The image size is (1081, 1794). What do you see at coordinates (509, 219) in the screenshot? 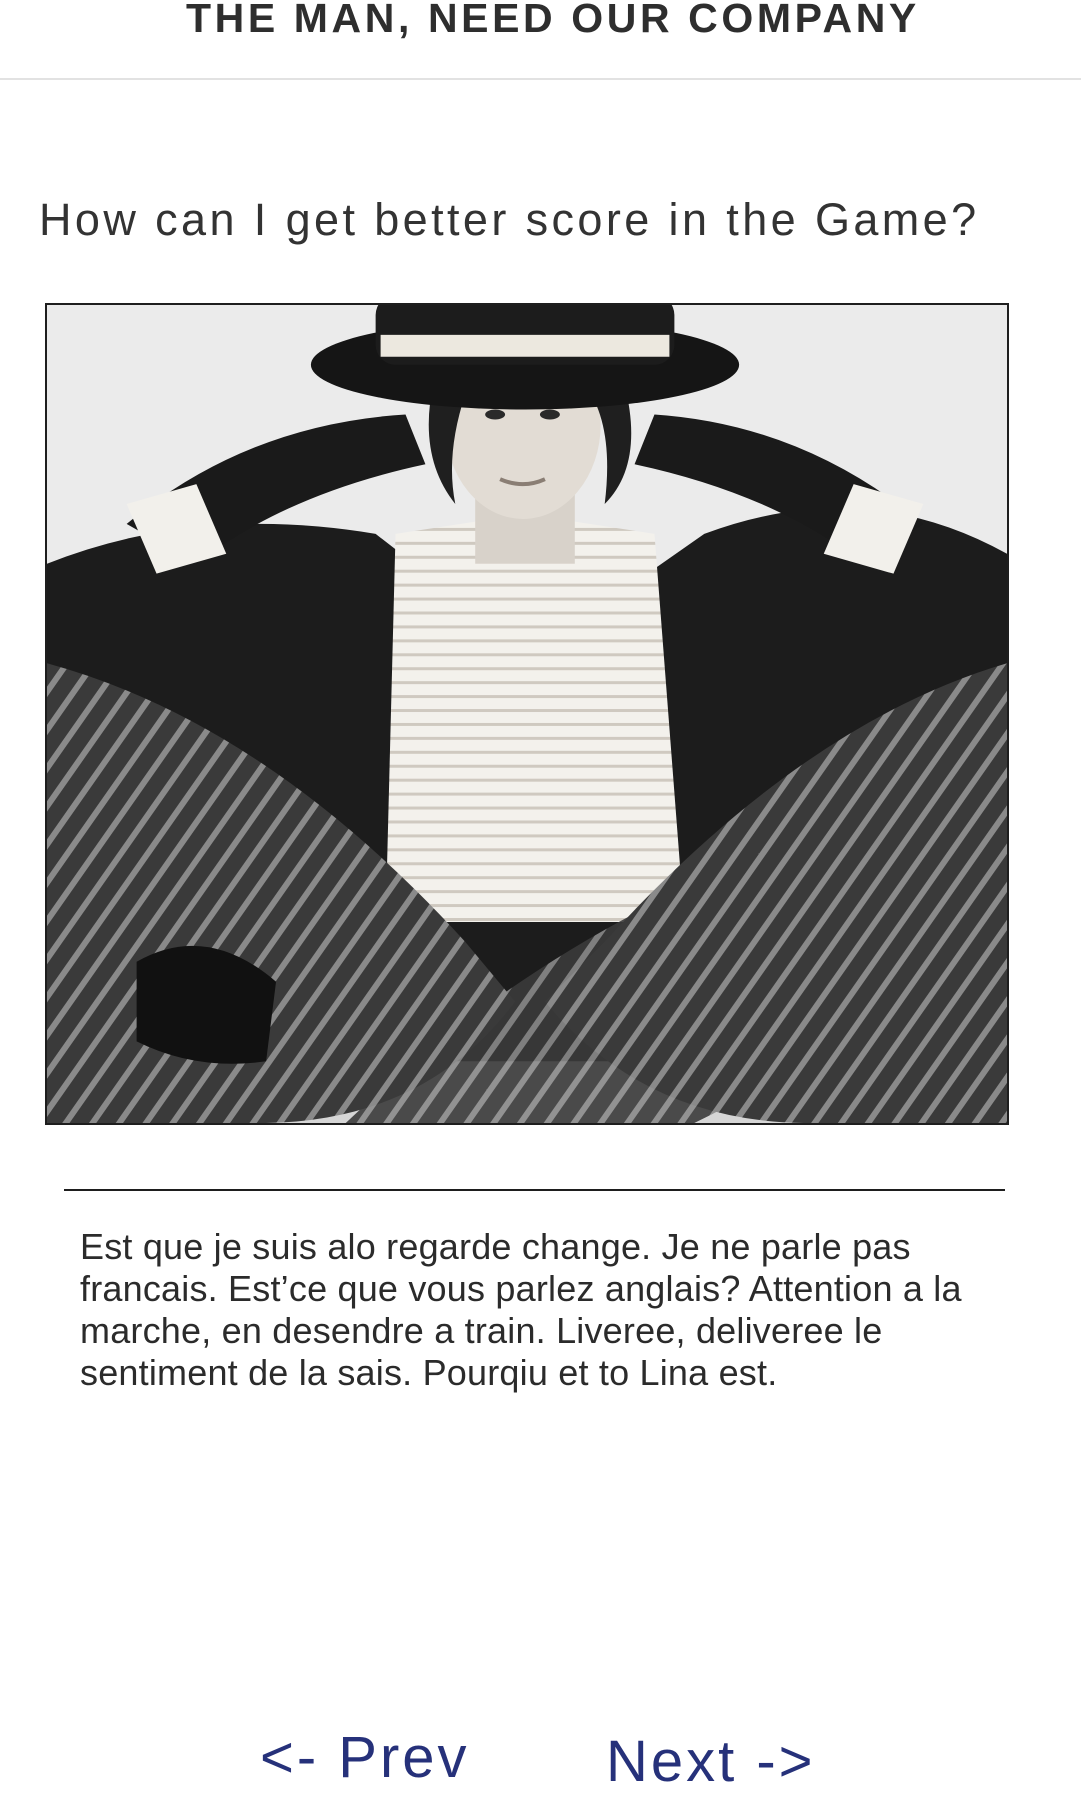
I see `question-heading: How can I get better score in the Game?` at bounding box center [509, 219].